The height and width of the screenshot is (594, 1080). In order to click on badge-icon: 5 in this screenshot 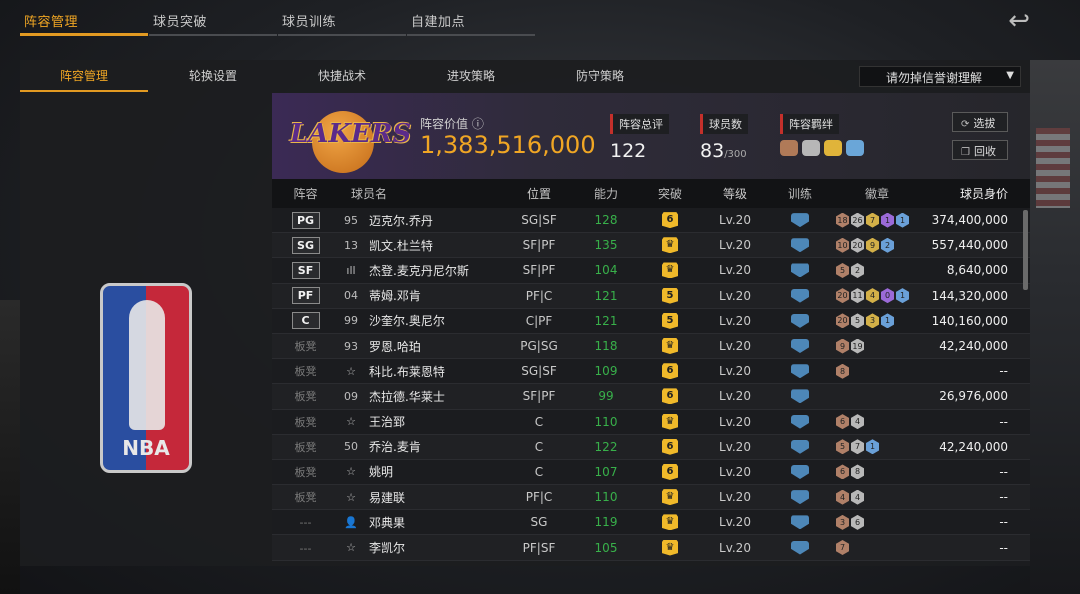, I will do `click(842, 270)`.